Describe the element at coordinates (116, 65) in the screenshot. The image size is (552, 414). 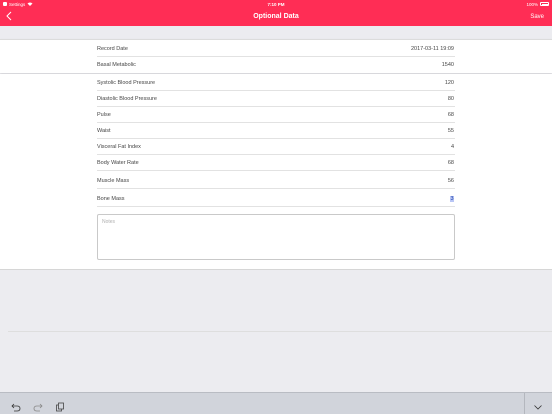
I see `basal-metabolic-label: Basal Metabolic` at that location.